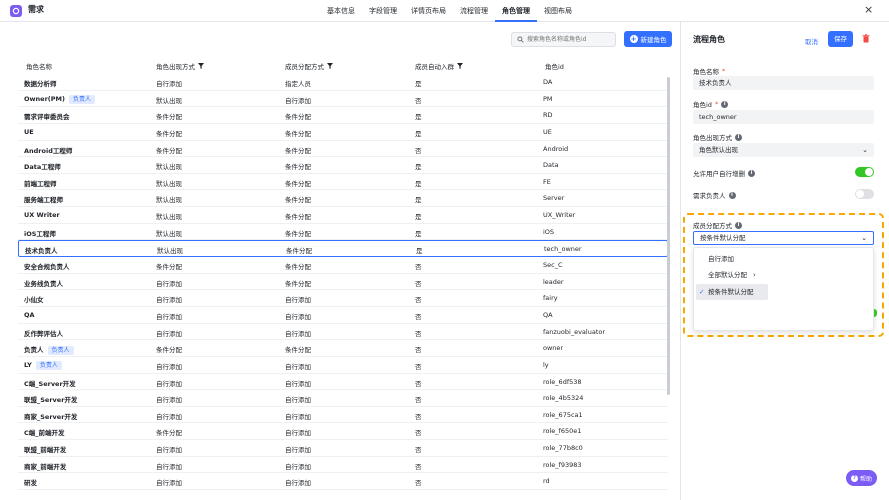 The height and width of the screenshot is (500, 889). Describe the element at coordinates (783, 289) in the screenshot. I see `assign-mode-dropdown: 自行添加 全部默认分配 › ✓ 按条件默认分配` at that location.